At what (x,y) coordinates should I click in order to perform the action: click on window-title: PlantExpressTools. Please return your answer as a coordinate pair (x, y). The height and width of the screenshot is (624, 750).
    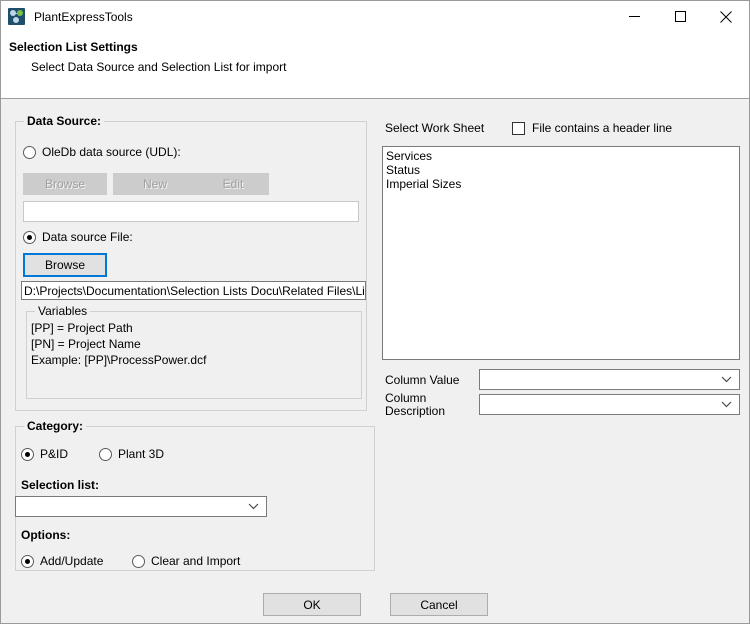
    Looking at the image, I should click on (83, 16).